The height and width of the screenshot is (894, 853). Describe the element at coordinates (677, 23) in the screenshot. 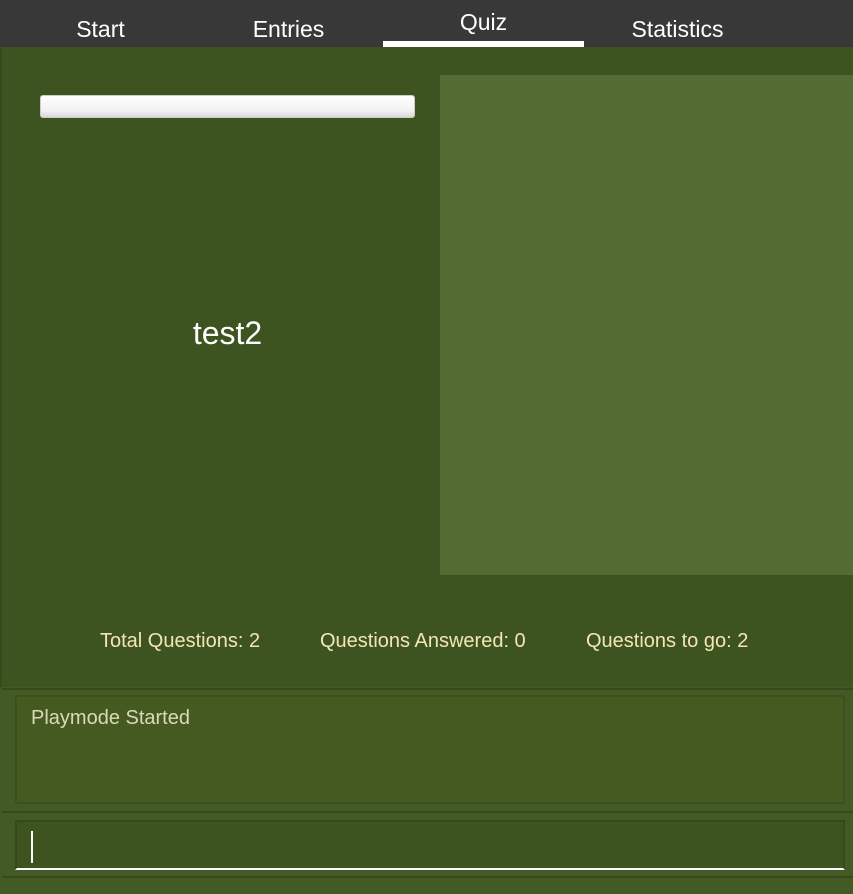

I see `tab-statistics: Statistics` at that location.